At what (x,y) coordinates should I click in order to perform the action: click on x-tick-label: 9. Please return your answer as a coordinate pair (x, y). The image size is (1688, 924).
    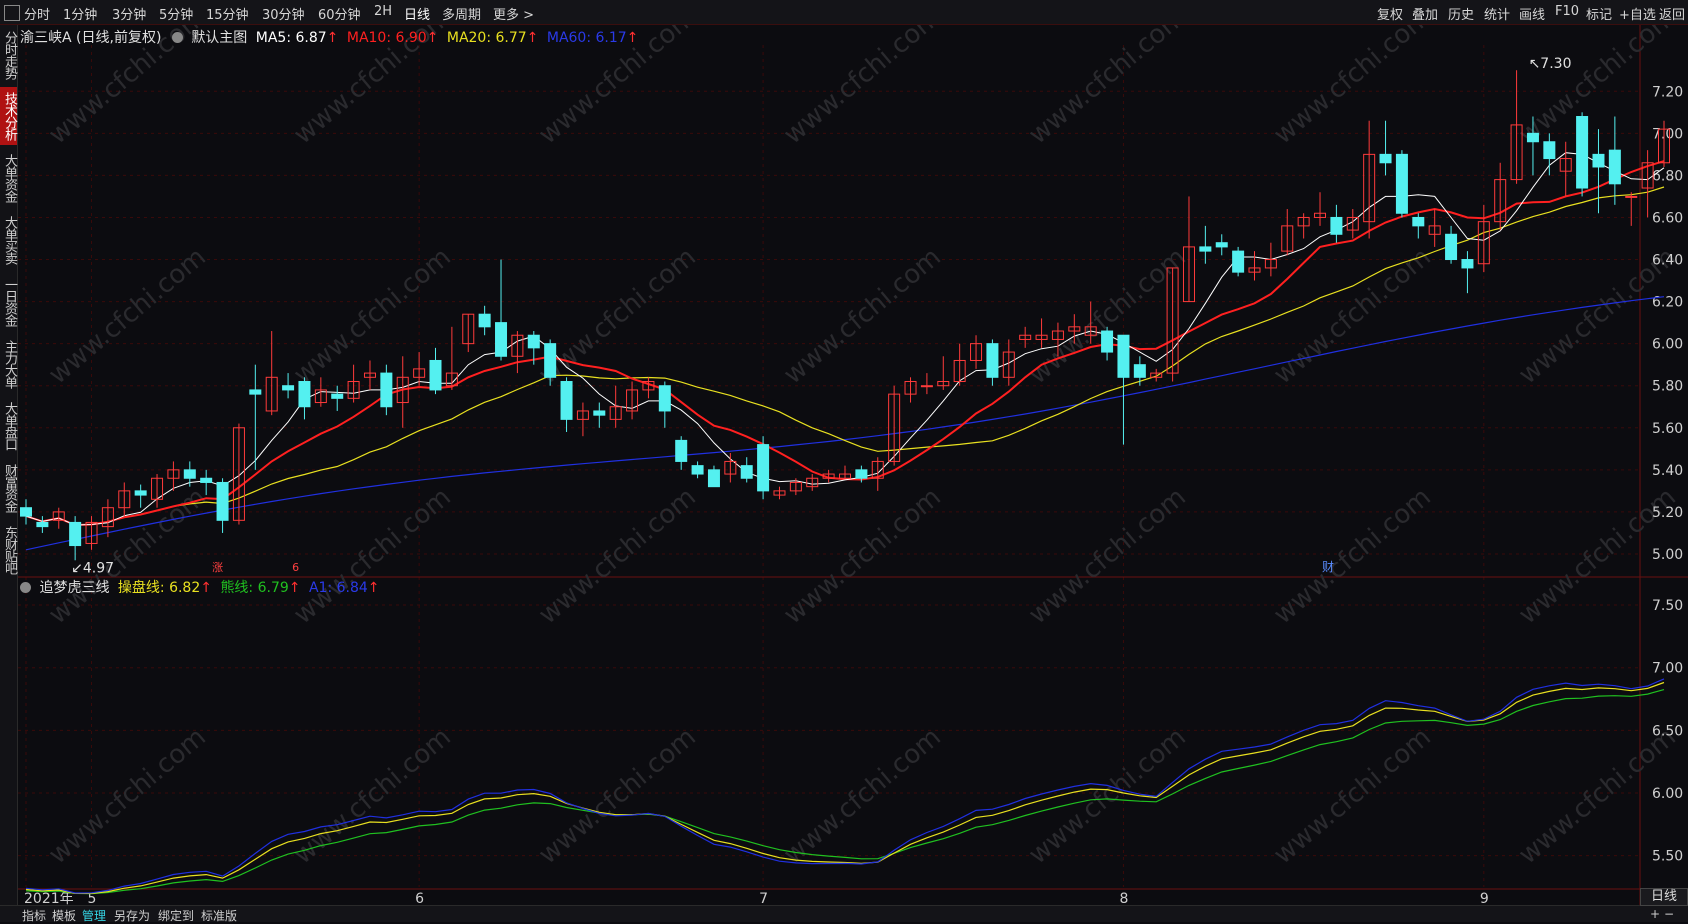
    Looking at the image, I should click on (1484, 898).